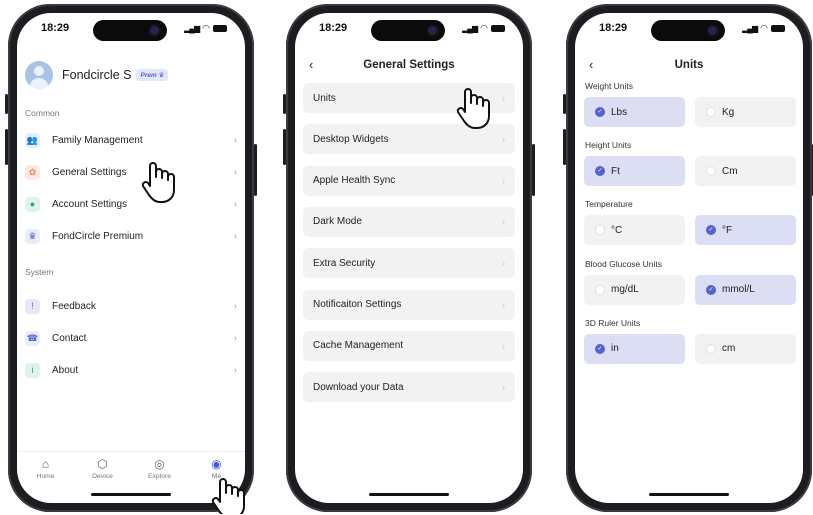 This screenshot has width=813, height=515. I want to click on settings-item-label: Dark Mode, so click(337, 222).